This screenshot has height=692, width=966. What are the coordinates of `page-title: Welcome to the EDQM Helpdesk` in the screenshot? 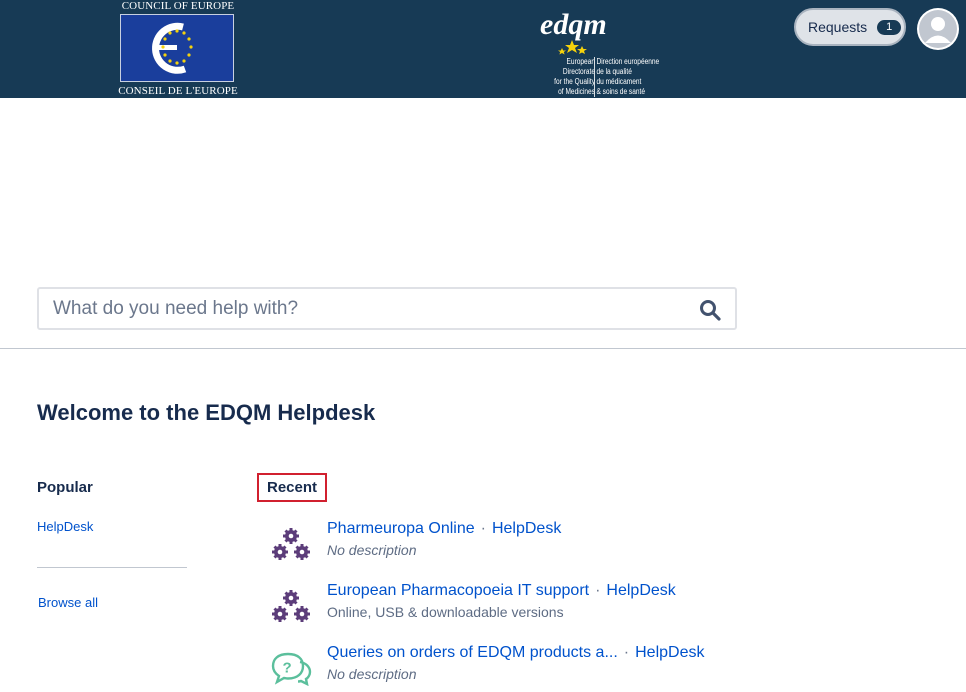 It's located at (206, 412).